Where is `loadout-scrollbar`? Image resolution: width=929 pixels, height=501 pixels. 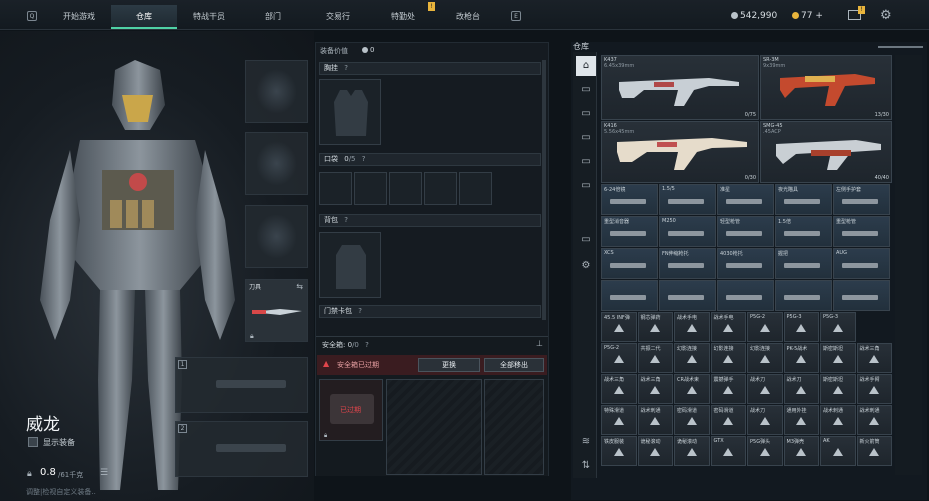 loadout-scrollbar is located at coordinates (544, 190).